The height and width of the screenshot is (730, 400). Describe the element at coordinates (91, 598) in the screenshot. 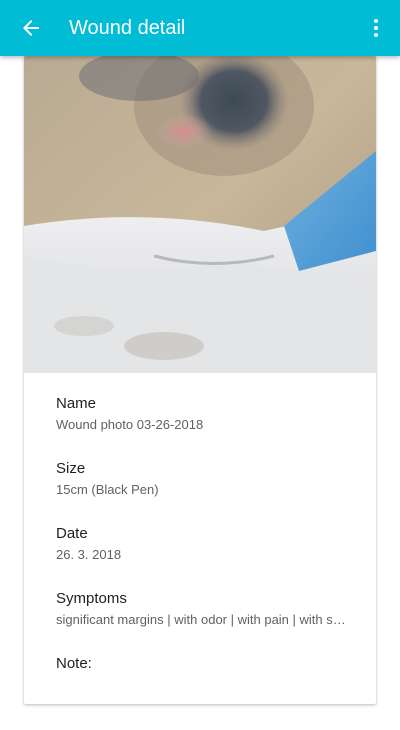

I see `symptoms-label: Symptoms` at that location.